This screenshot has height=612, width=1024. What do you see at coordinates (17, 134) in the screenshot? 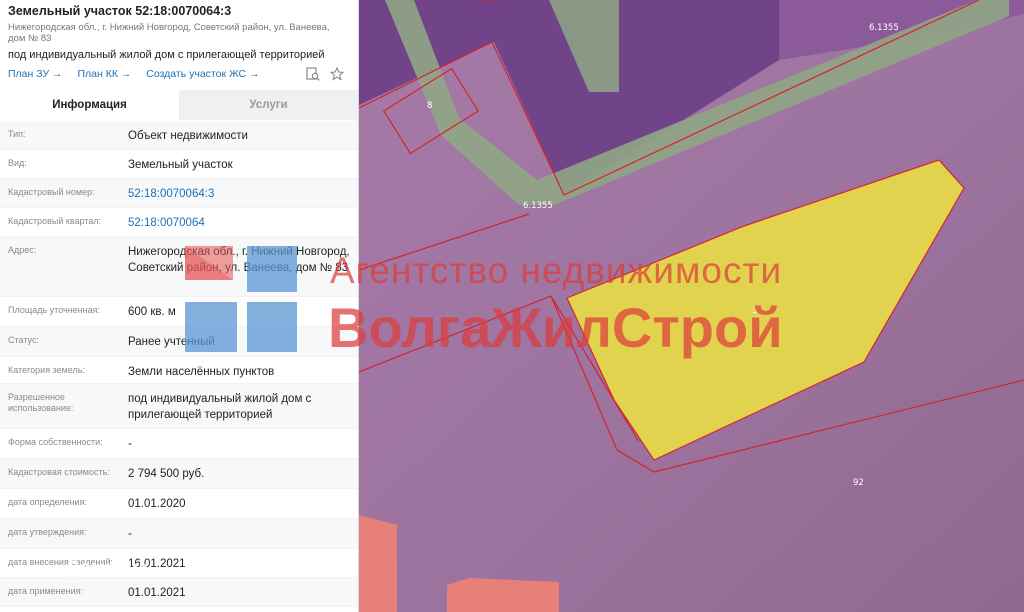
I see `row-label: Тип:` at bounding box center [17, 134].